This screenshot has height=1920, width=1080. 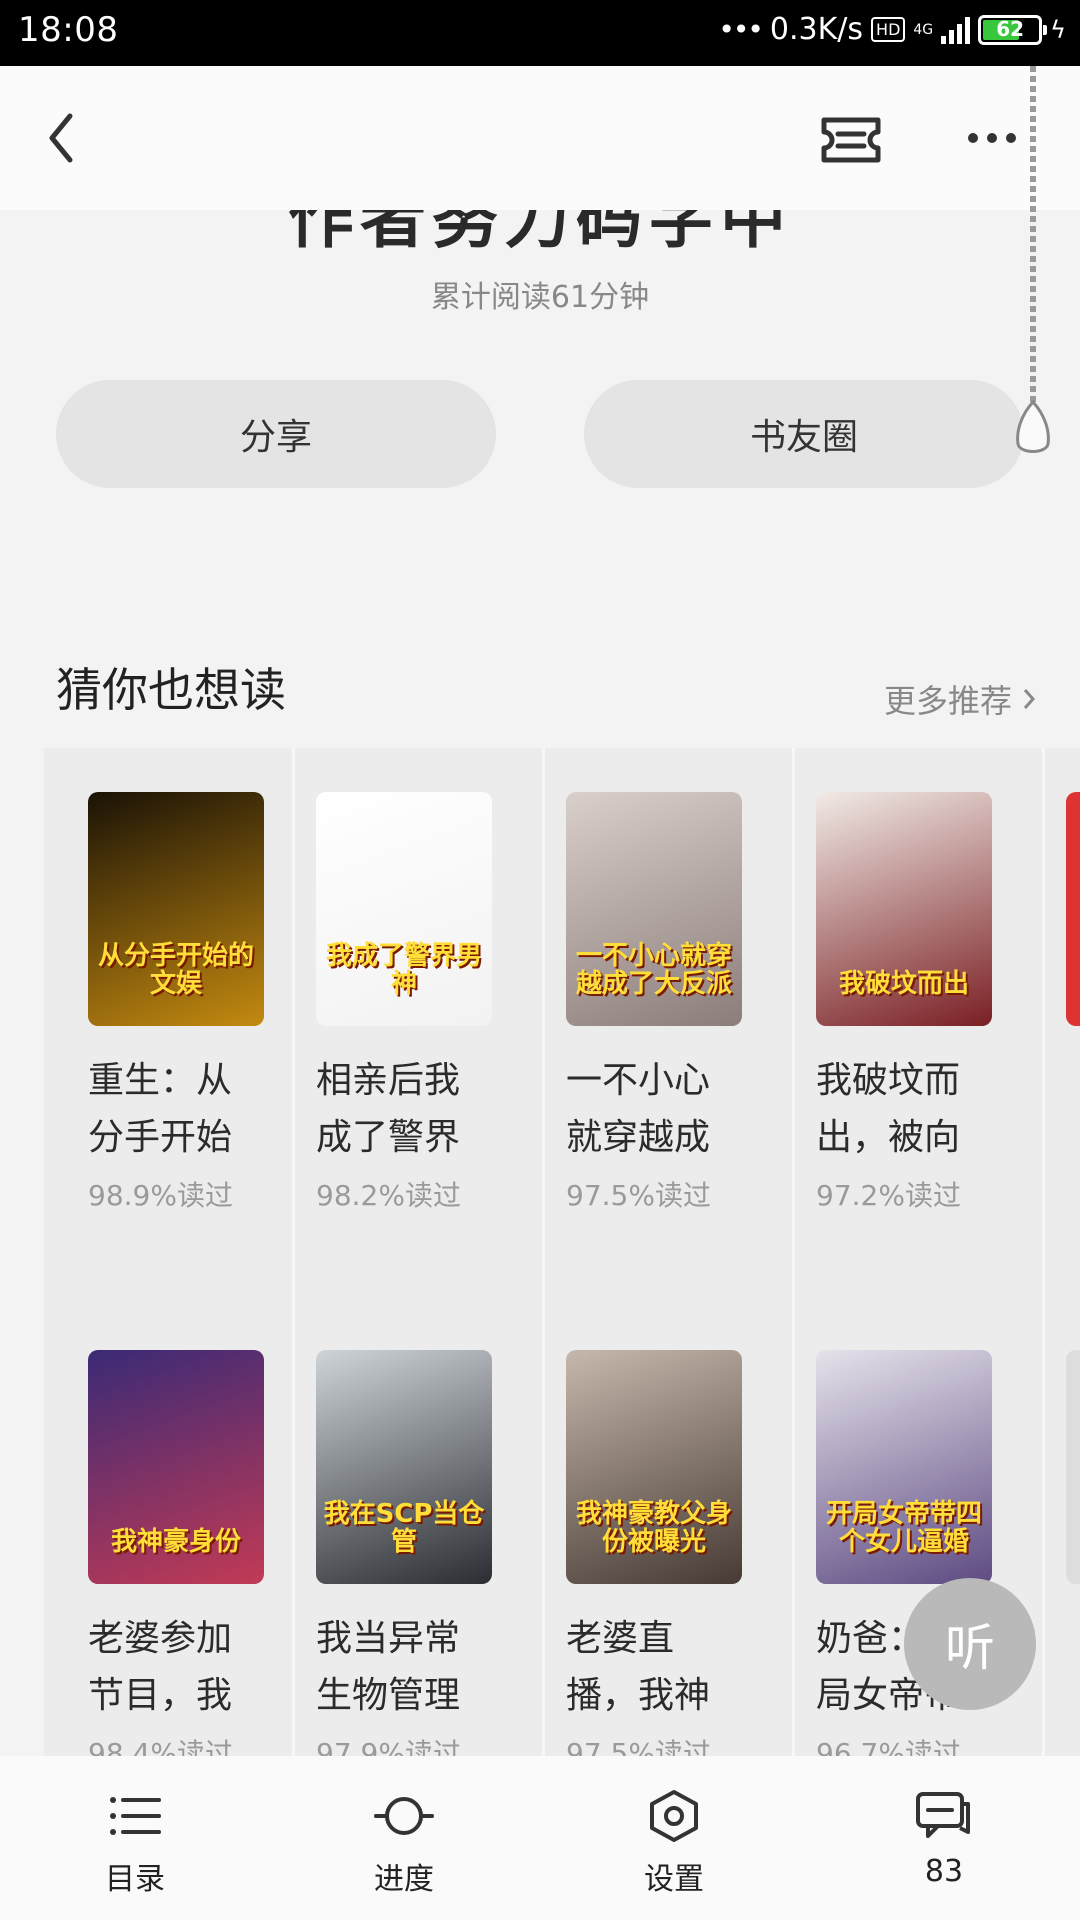 I want to click on book-card: 我在SCP当仓管 我当异常生物管理 97.9%读过, so click(x=421, y=1561).